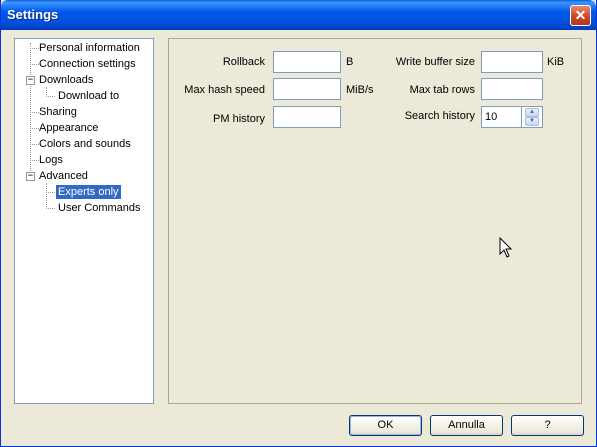 This screenshot has width=597, height=447. Describe the element at coordinates (547, 425) in the screenshot. I see `help-button: ?` at that location.